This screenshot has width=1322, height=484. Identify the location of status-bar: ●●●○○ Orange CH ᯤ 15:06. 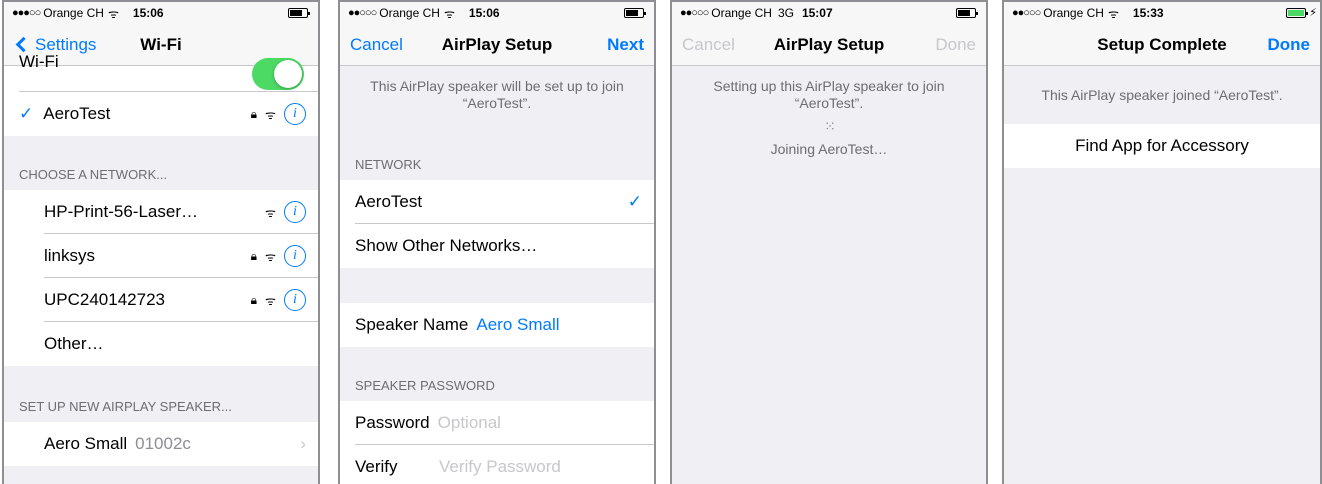
(161, 13).